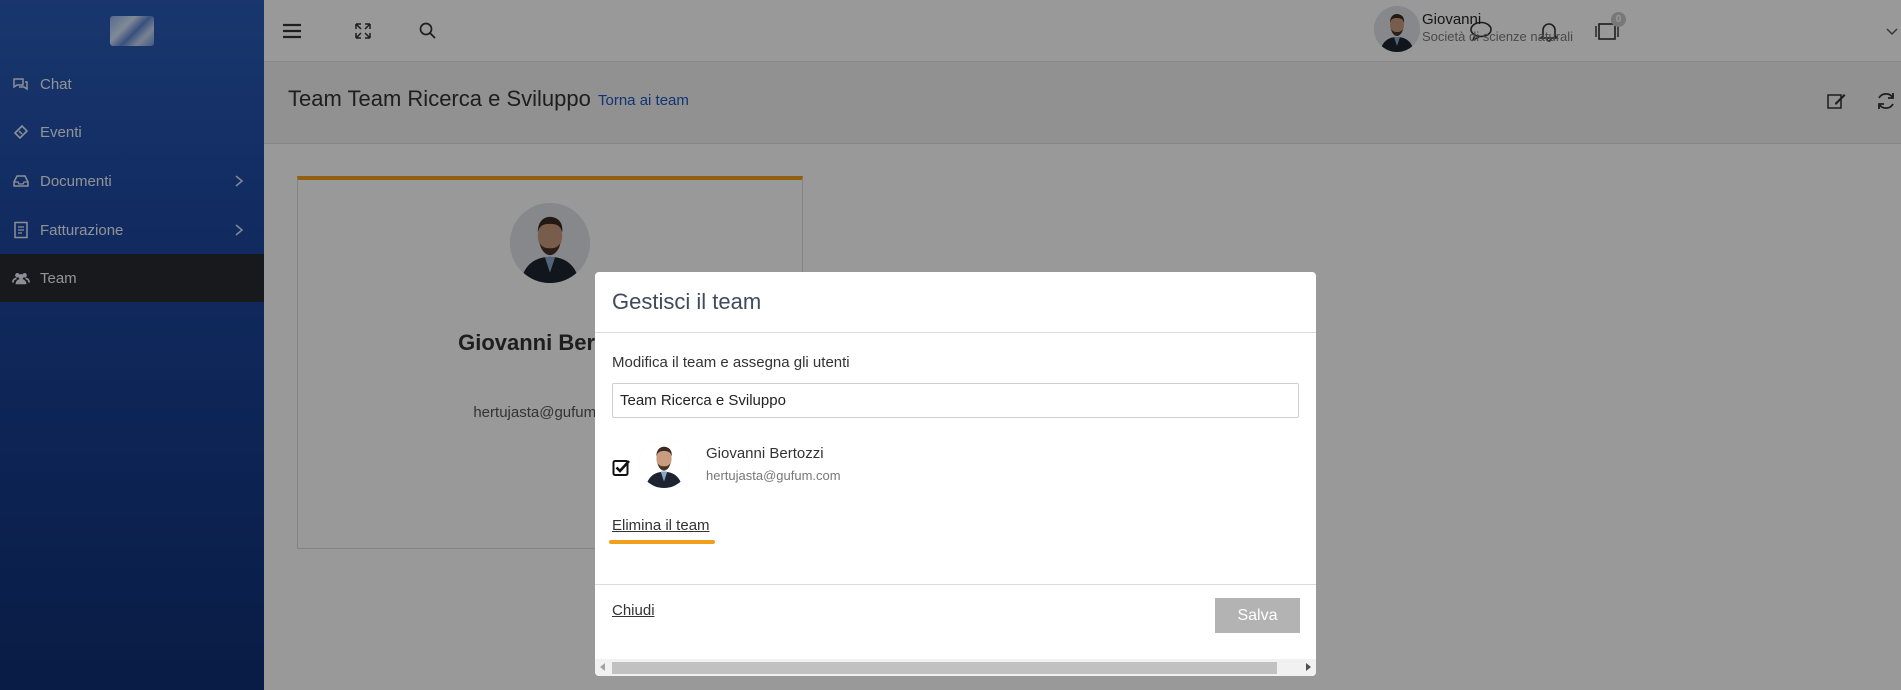 Image resolution: width=1901 pixels, height=690 pixels. I want to click on modal-header: Gestisci il team, so click(955, 302).